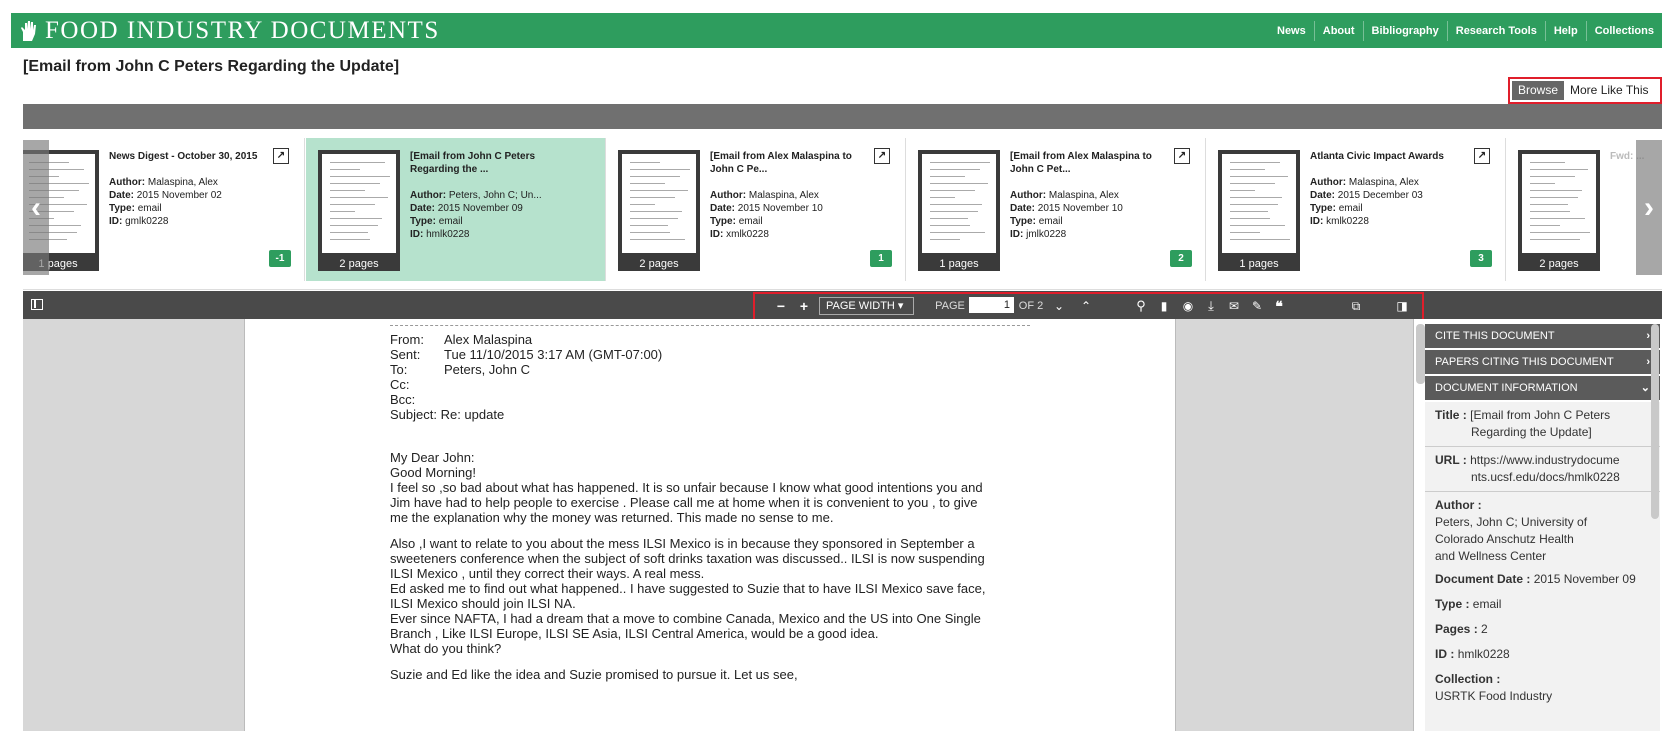 This screenshot has width=1662, height=731. Describe the element at coordinates (1188, 306) in the screenshot. I see `view-icon: ◉` at that location.